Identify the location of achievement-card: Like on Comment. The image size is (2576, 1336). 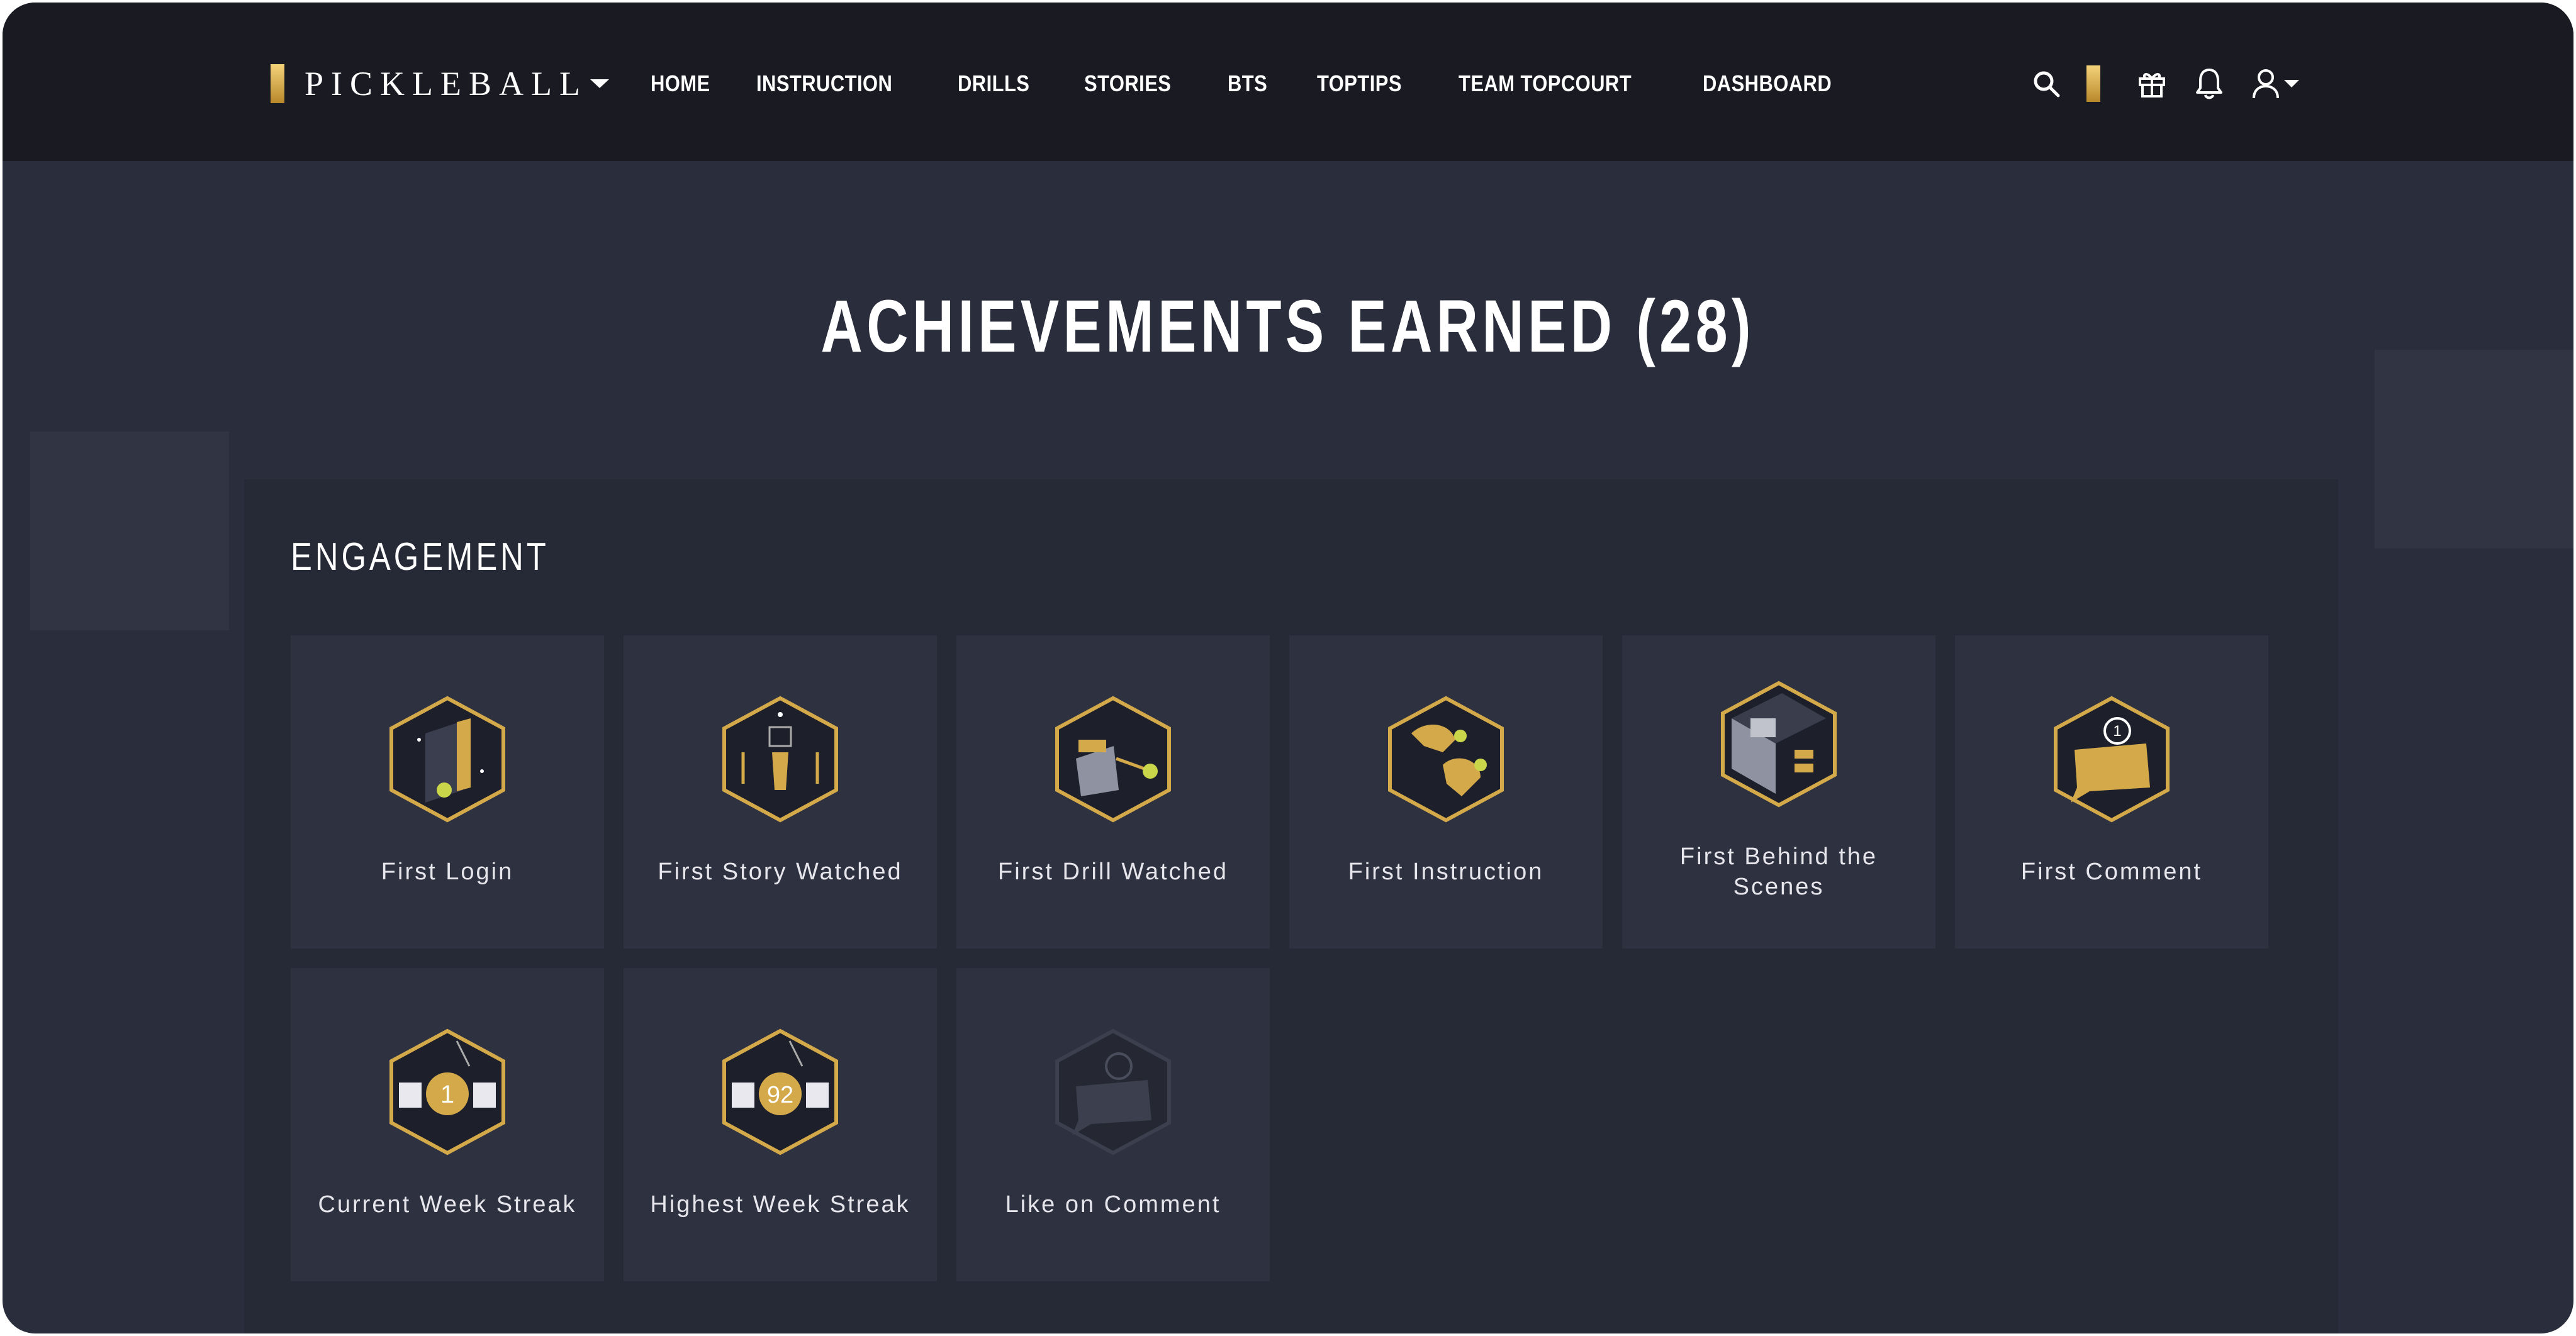
(1113, 1124).